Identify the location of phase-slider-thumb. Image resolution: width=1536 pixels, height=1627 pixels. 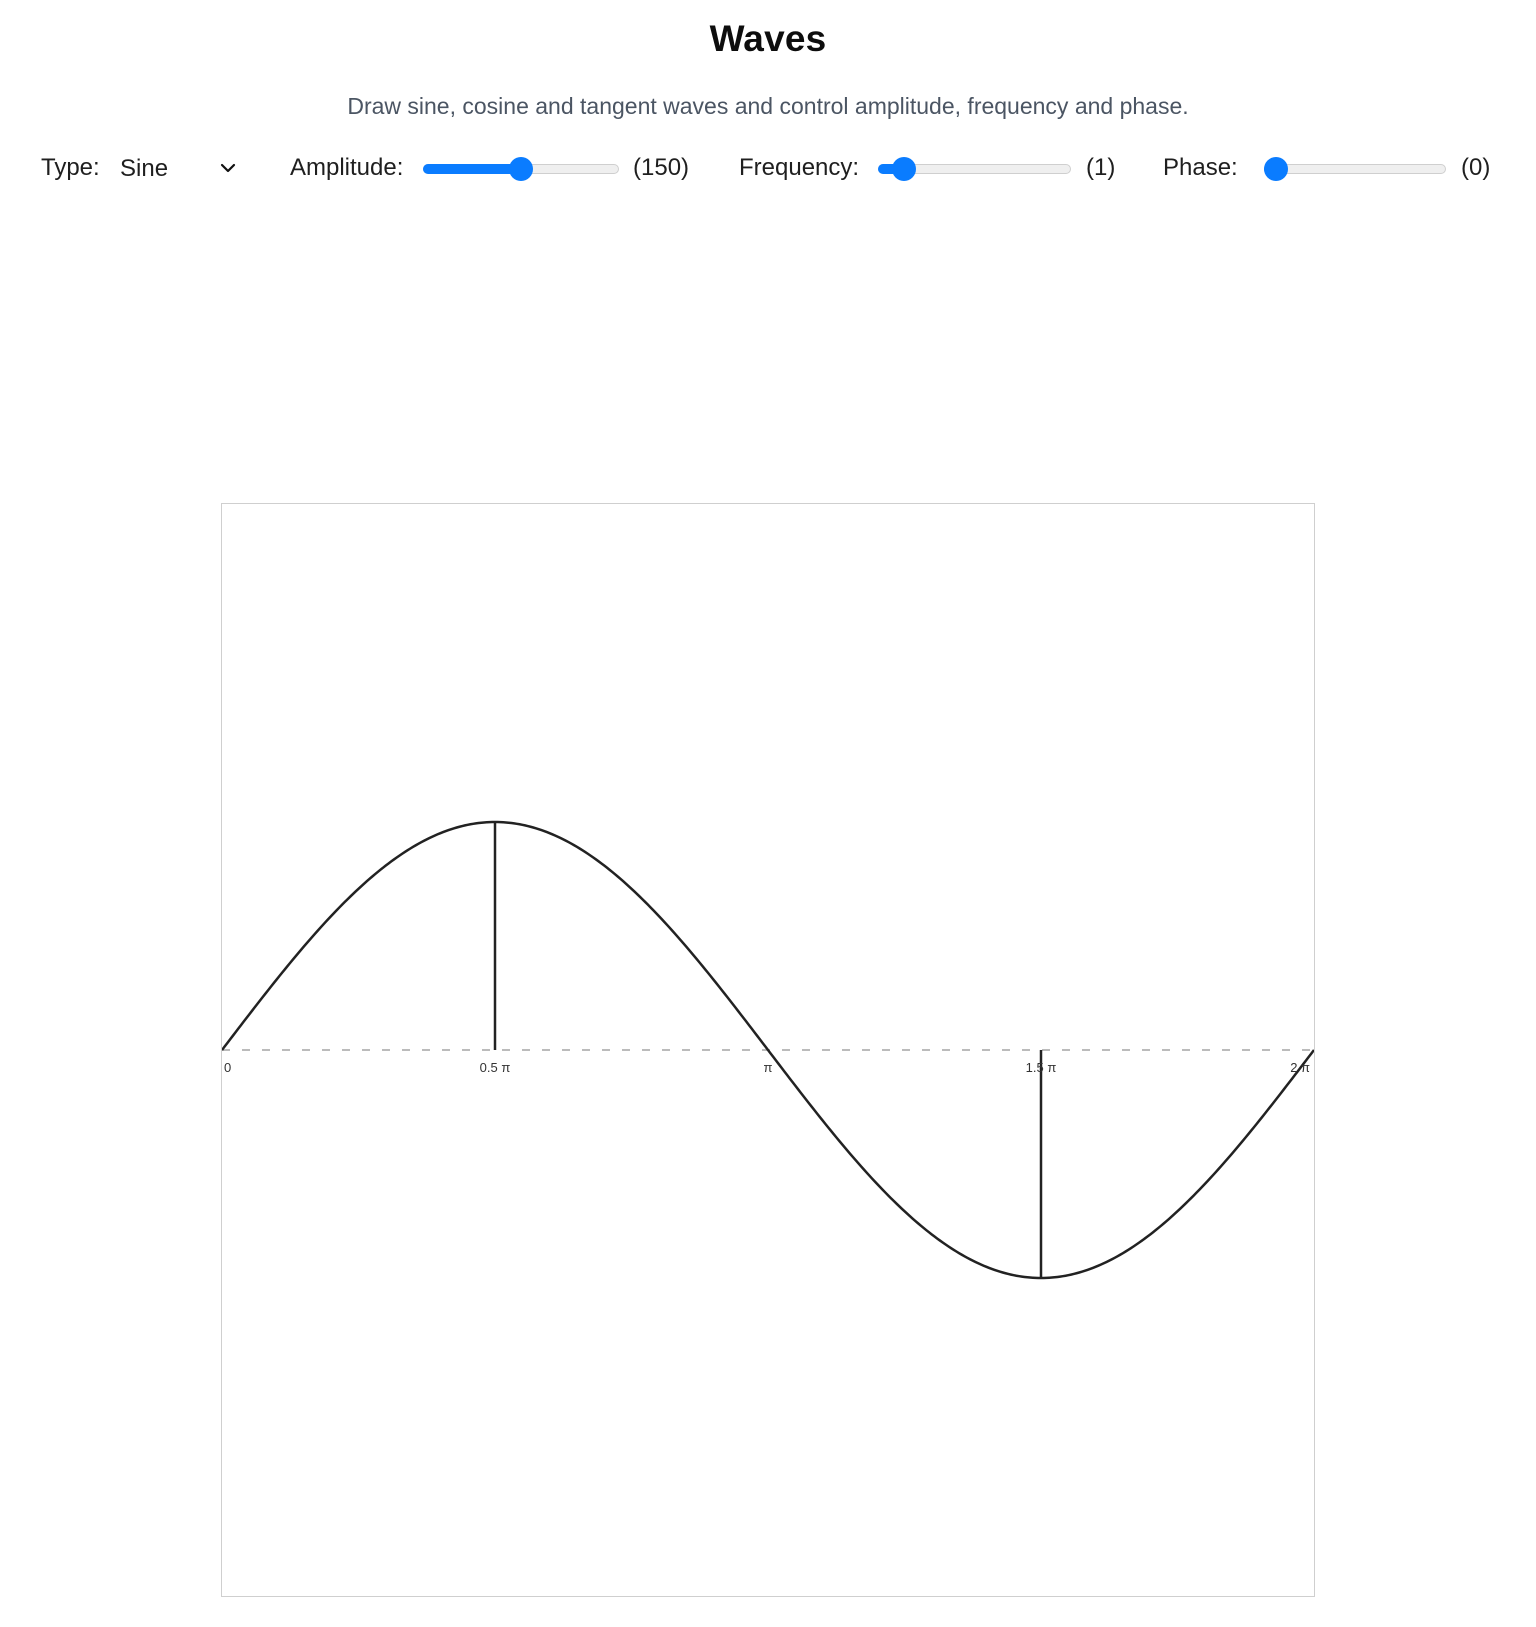
(1276, 169).